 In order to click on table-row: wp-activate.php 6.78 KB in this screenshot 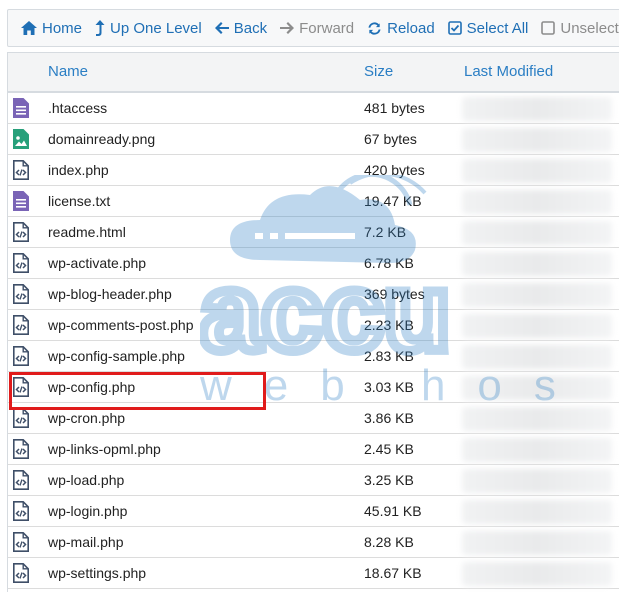, I will do `click(313, 263)`.